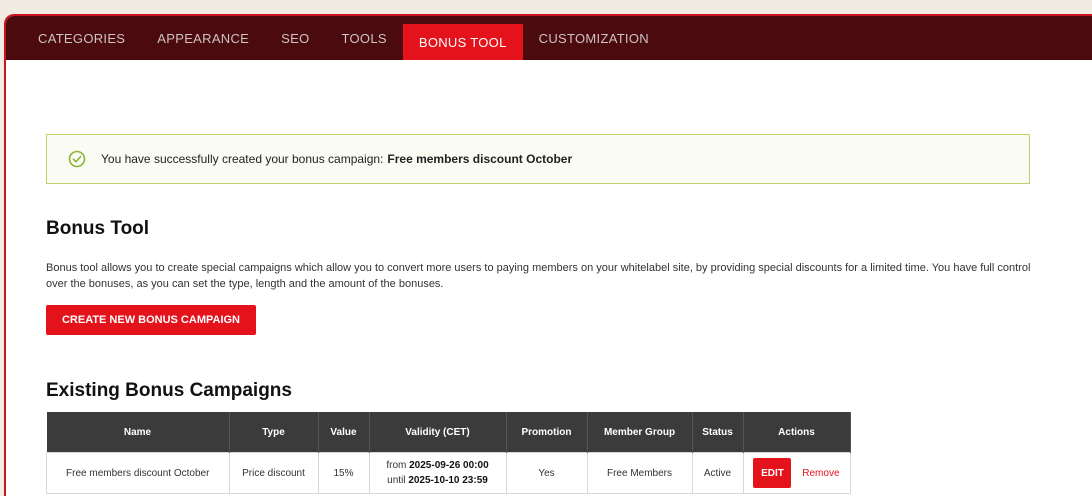  I want to click on column-header-member-group: Member Group, so click(640, 432).